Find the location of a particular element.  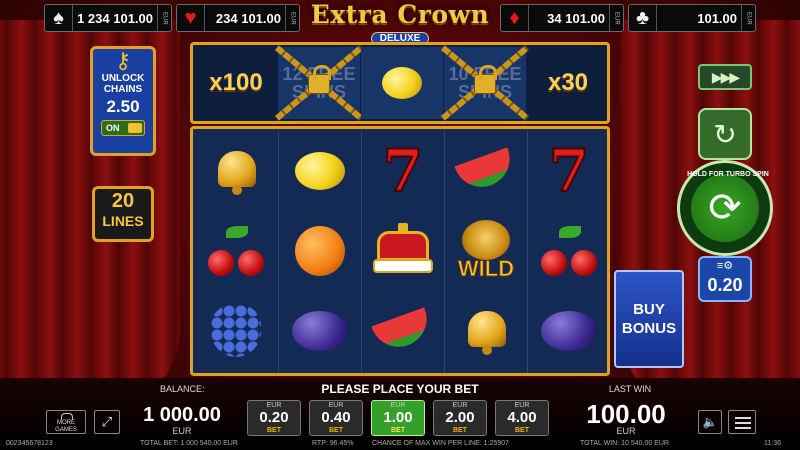

game-logo: Extra Crown DELUXE is located at coordinates (400, 22).